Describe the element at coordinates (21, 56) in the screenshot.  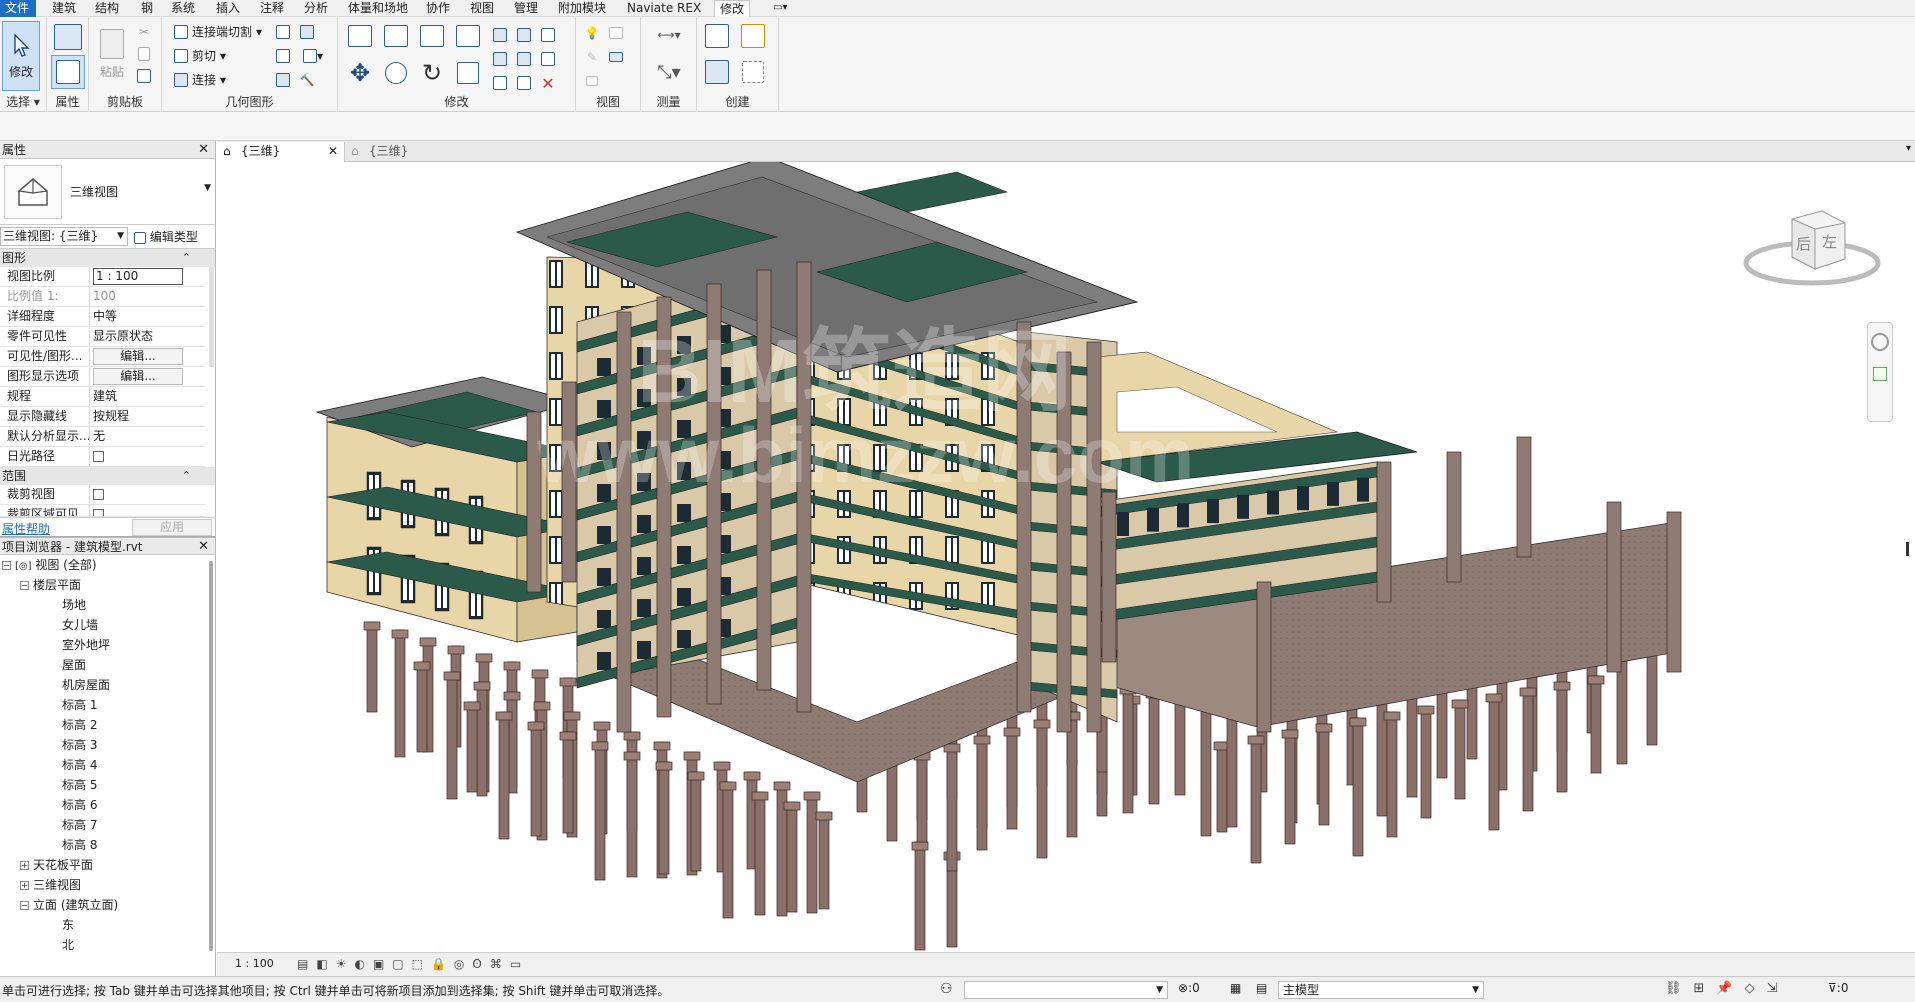
I see `modify-button: 修改` at that location.